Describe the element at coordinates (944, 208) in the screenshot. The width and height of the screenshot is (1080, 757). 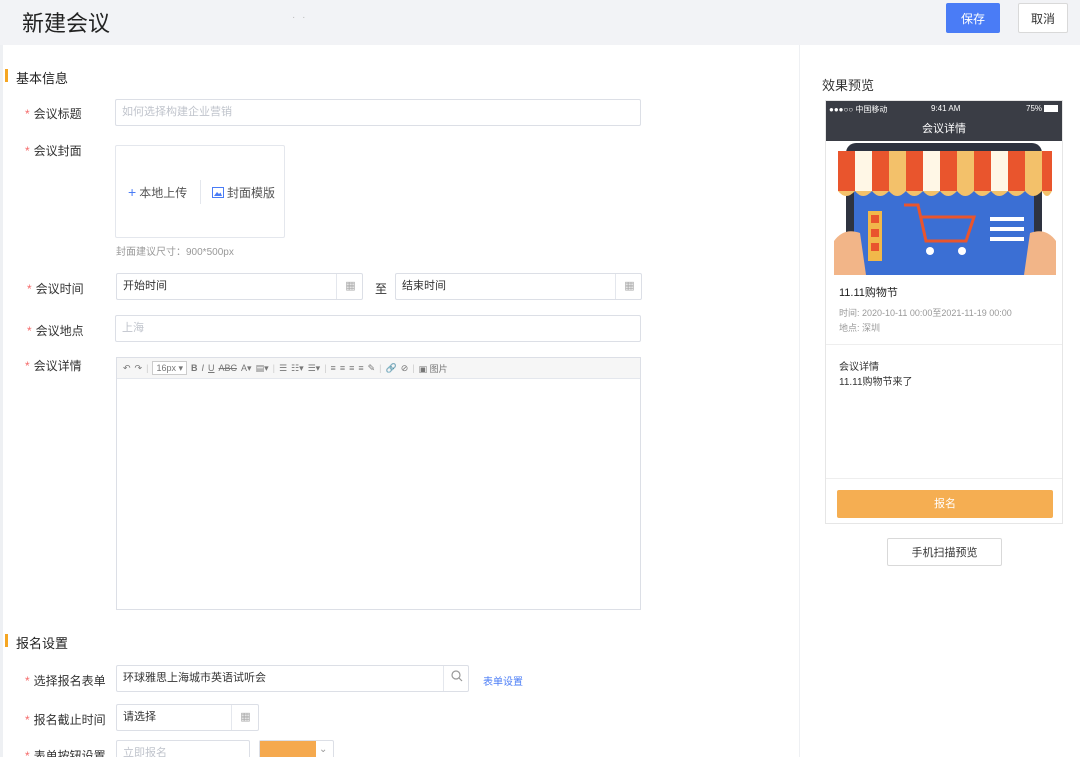
I see `event-banner-image` at that location.